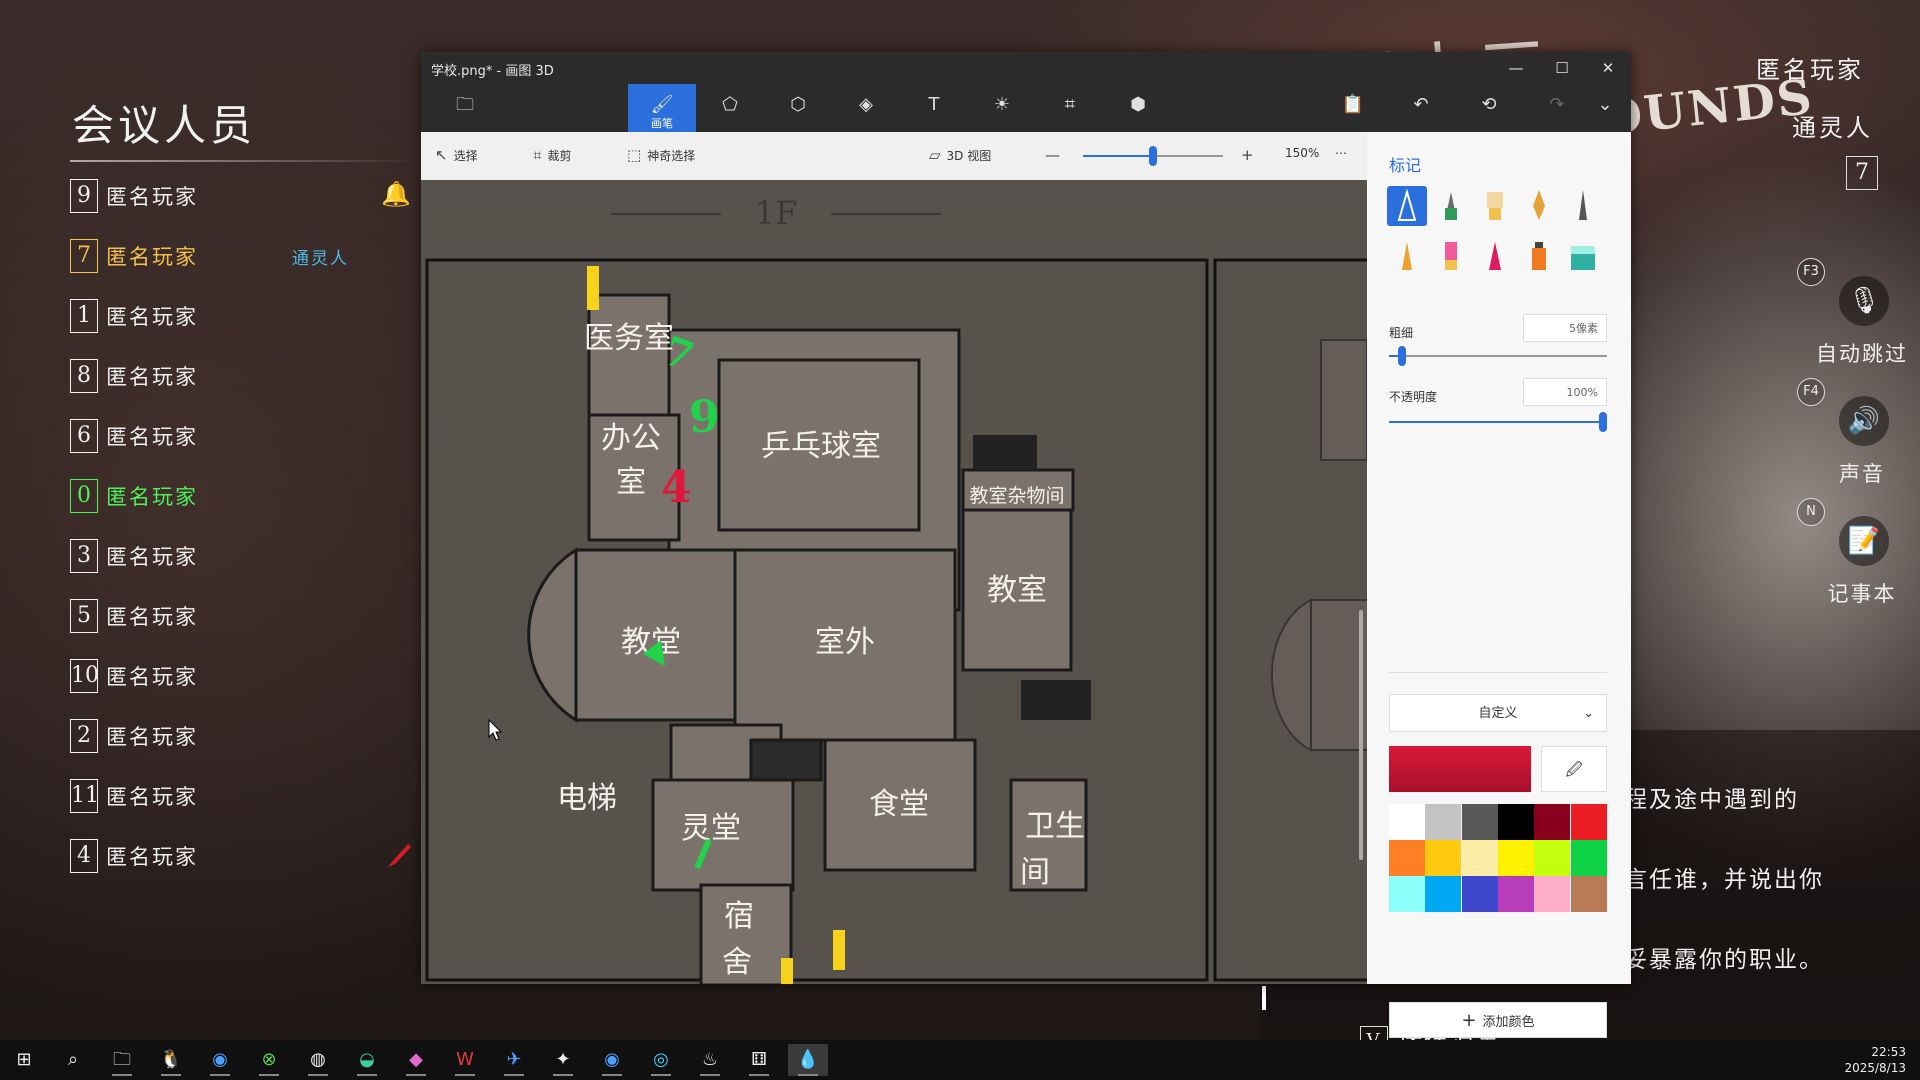 This screenshot has width=1920, height=1080. I want to click on paste-icon: 📋, so click(1353, 108).